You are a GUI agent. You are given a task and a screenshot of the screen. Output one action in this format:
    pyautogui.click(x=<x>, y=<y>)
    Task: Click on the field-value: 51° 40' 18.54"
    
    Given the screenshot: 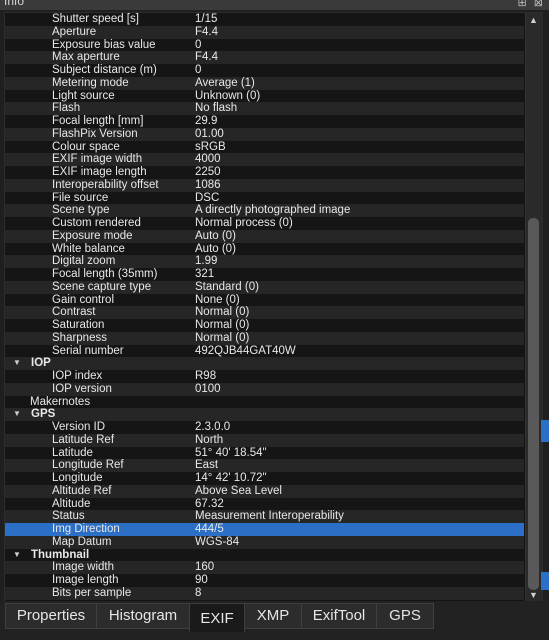 What is the action you would take?
    pyautogui.click(x=231, y=452)
    